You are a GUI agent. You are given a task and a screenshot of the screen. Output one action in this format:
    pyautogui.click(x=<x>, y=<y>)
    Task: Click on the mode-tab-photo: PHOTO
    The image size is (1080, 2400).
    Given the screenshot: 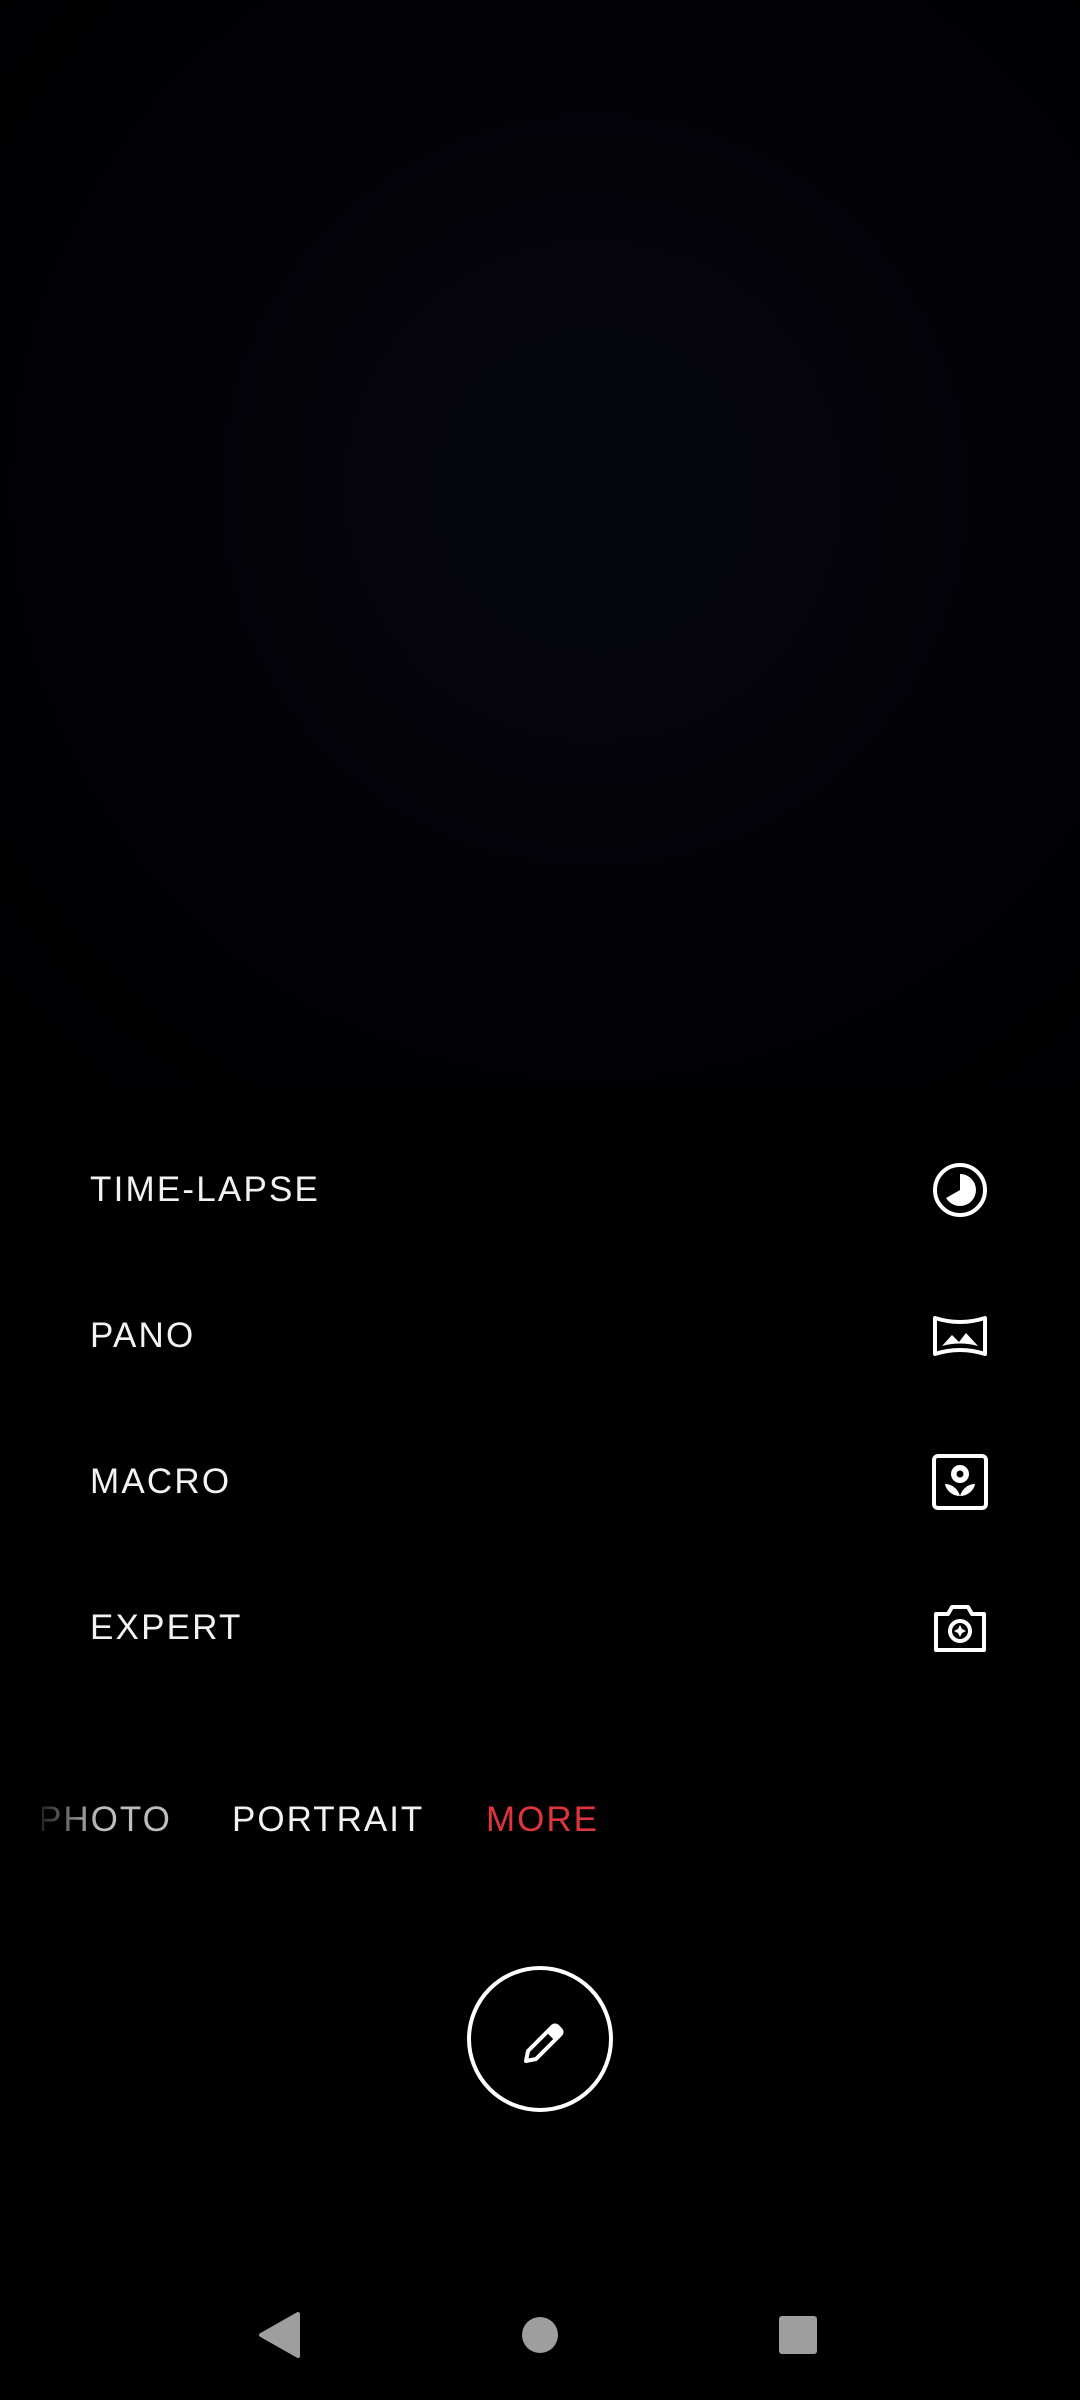 What is the action you would take?
    pyautogui.click(x=107, y=1820)
    